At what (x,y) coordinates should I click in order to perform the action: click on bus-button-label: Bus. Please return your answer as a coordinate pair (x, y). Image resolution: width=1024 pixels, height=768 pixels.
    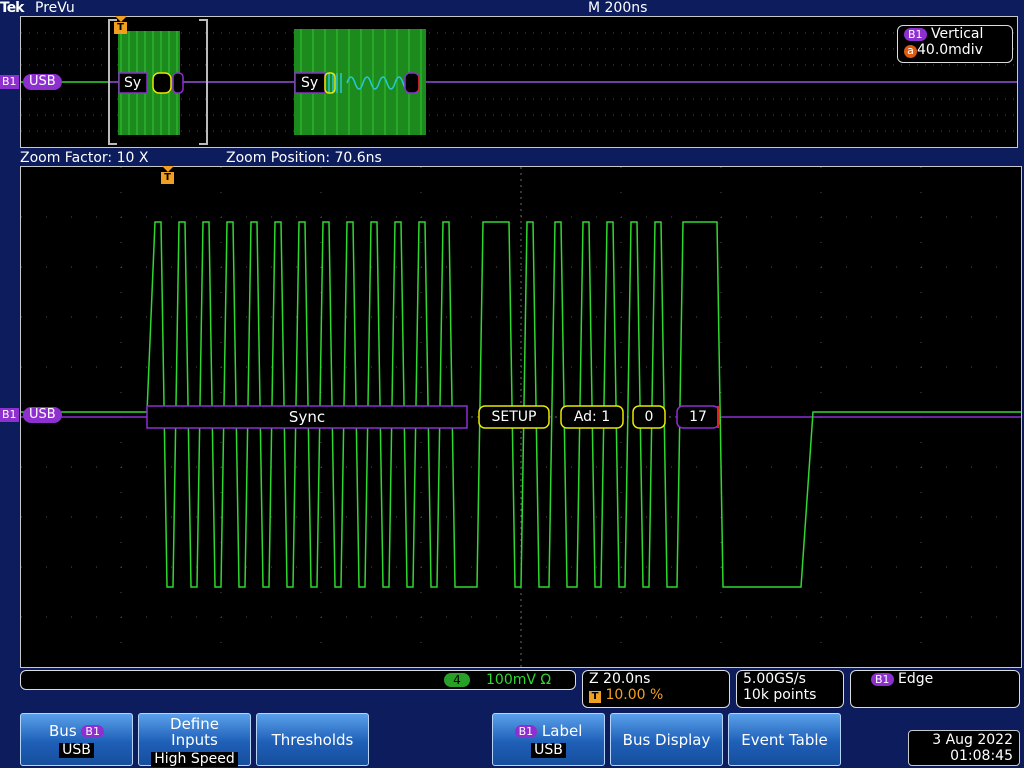
    Looking at the image, I should click on (63, 731).